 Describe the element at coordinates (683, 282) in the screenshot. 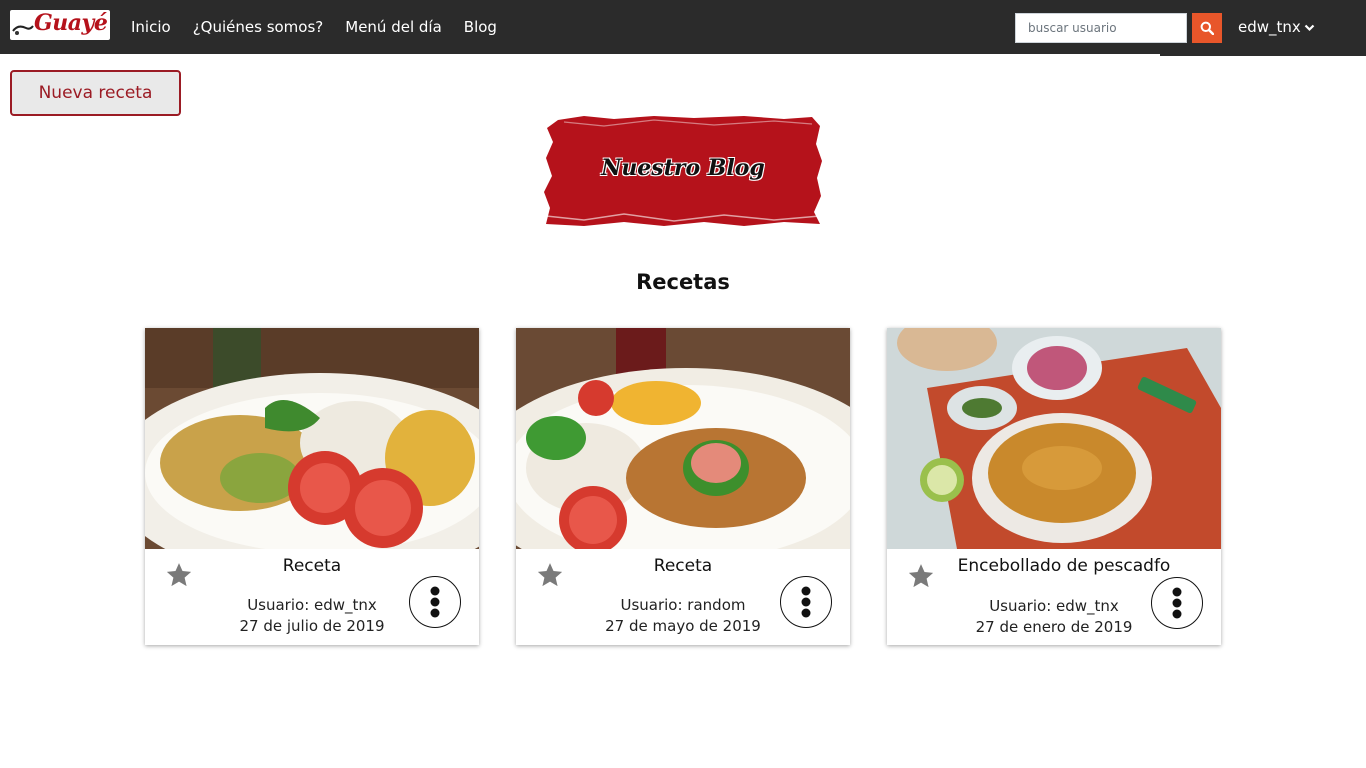

I see `recipes-section-title: Recetas` at that location.